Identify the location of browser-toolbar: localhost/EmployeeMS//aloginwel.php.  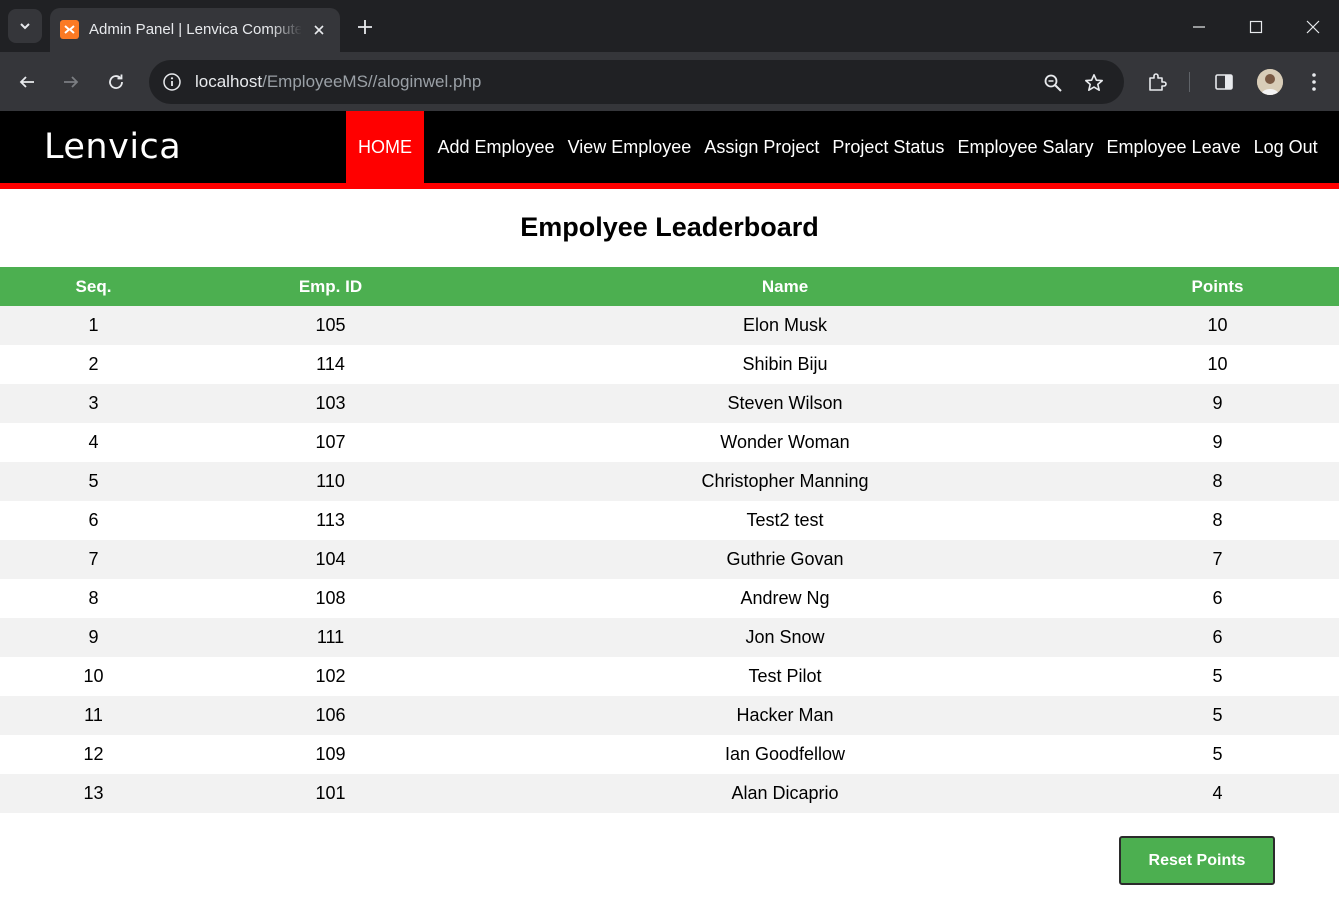
(669, 81).